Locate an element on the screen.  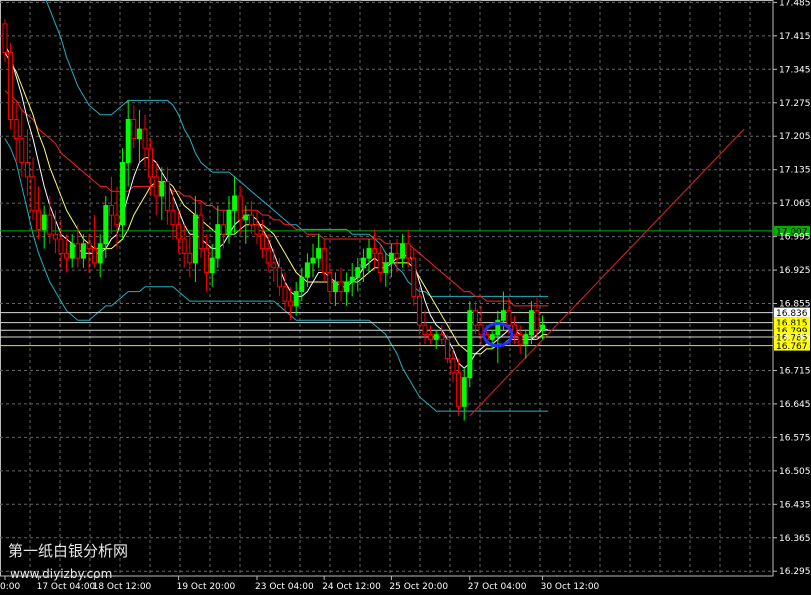
level-tag-label: 16.836 is located at coordinates (792, 314).